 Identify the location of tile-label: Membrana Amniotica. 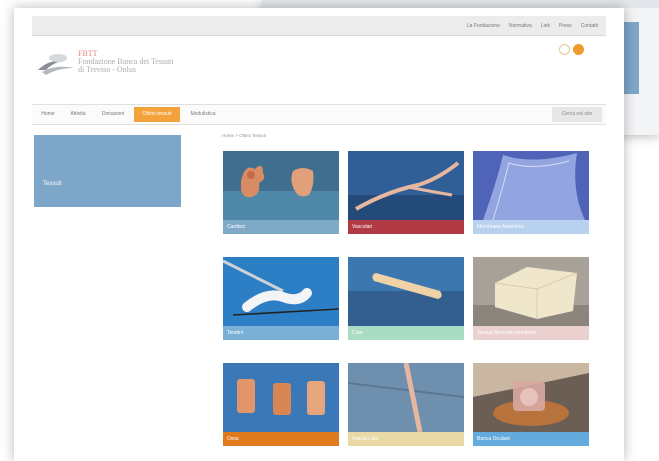
(531, 227).